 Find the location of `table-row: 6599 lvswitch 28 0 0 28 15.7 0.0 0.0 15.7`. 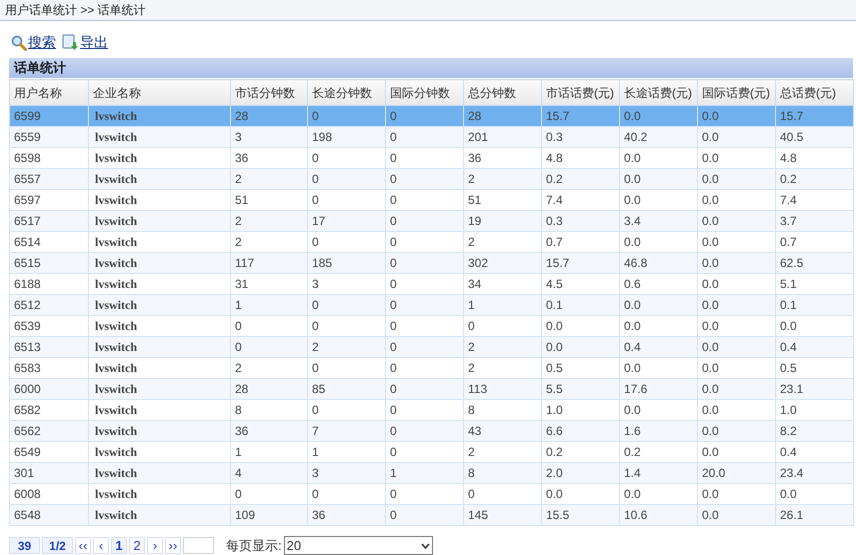

table-row: 6599 lvswitch 28 0 0 28 15.7 0.0 0.0 15.7 is located at coordinates (432, 116).